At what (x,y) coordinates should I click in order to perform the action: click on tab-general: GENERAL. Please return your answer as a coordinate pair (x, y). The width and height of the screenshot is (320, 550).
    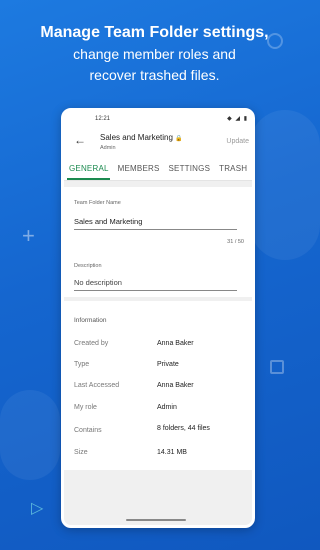
    Looking at the image, I should click on (88, 169).